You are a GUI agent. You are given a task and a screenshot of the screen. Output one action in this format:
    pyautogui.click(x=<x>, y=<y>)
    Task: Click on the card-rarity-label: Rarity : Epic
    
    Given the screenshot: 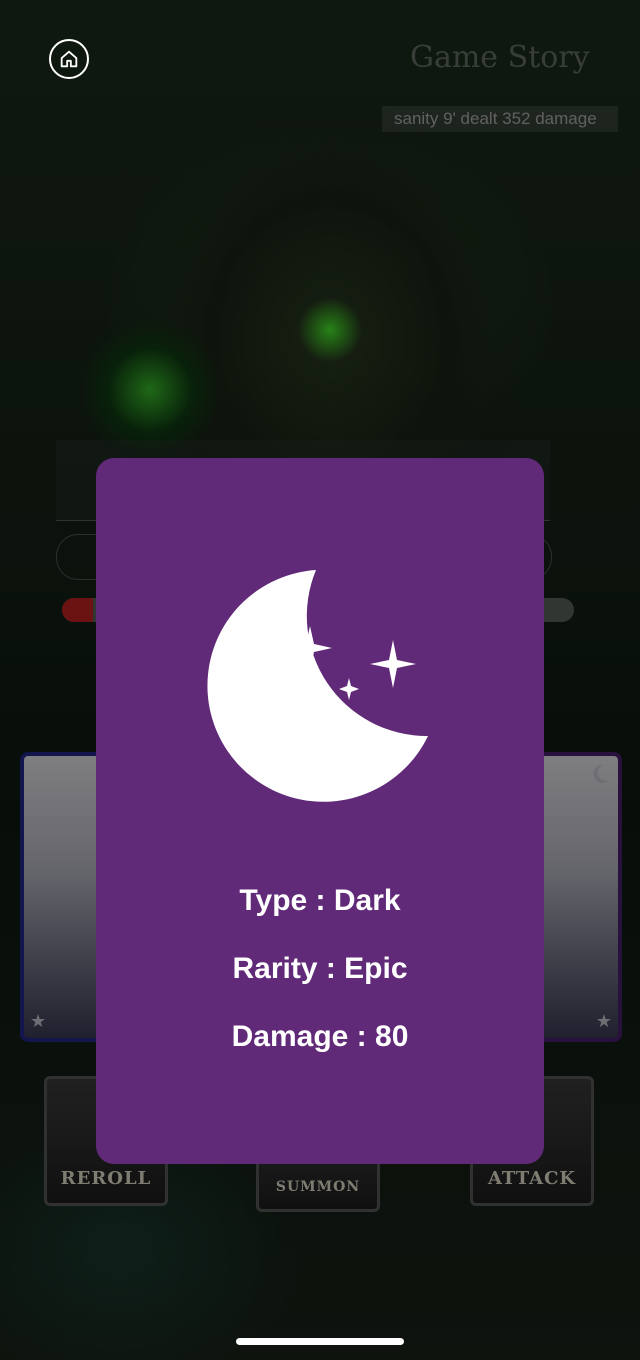 What is the action you would take?
    pyautogui.click(x=320, y=968)
    